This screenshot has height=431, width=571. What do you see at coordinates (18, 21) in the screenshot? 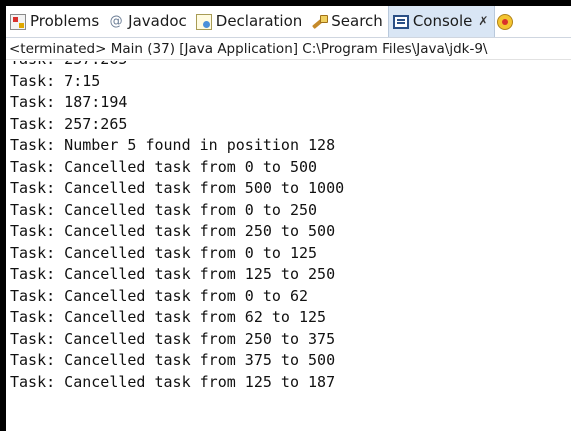
I see `problems-icon` at bounding box center [18, 21].